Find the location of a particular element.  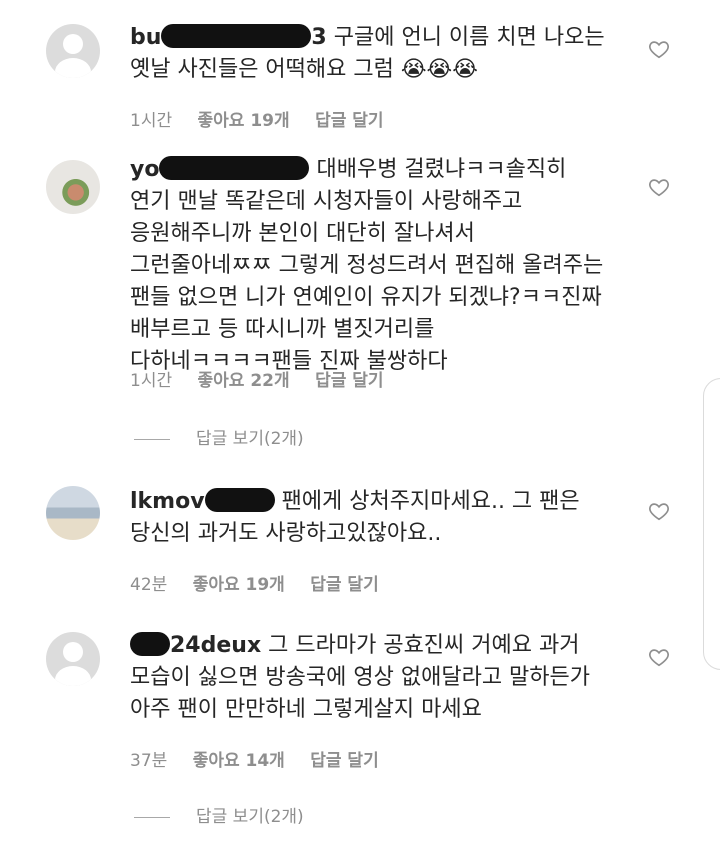

timestamp: 37분 is located at coordinates (149, 761).